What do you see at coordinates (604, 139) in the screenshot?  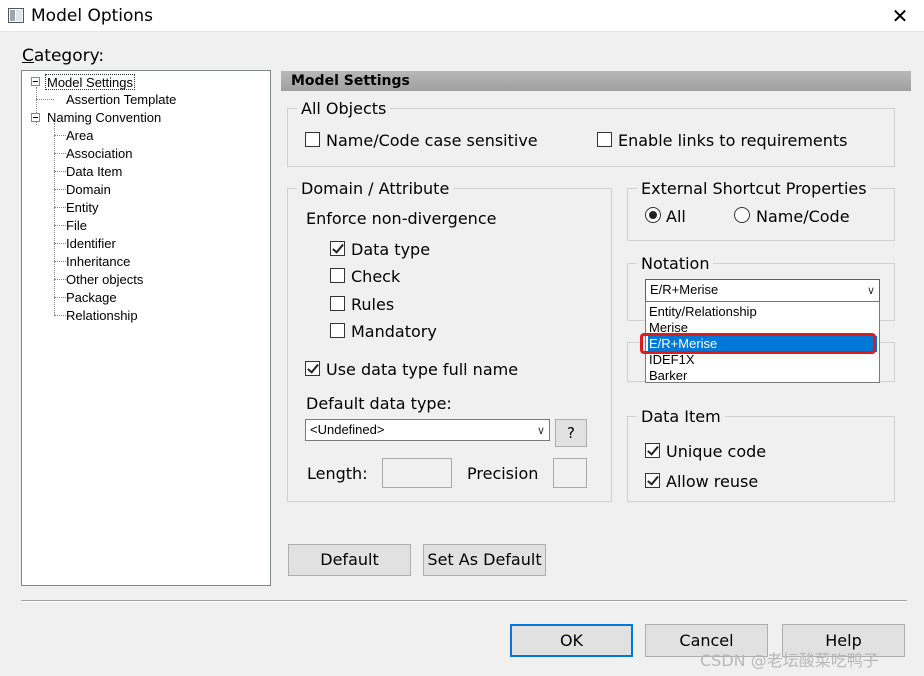 I see `enable-links-checkbox` at bounding box center [604, 139].